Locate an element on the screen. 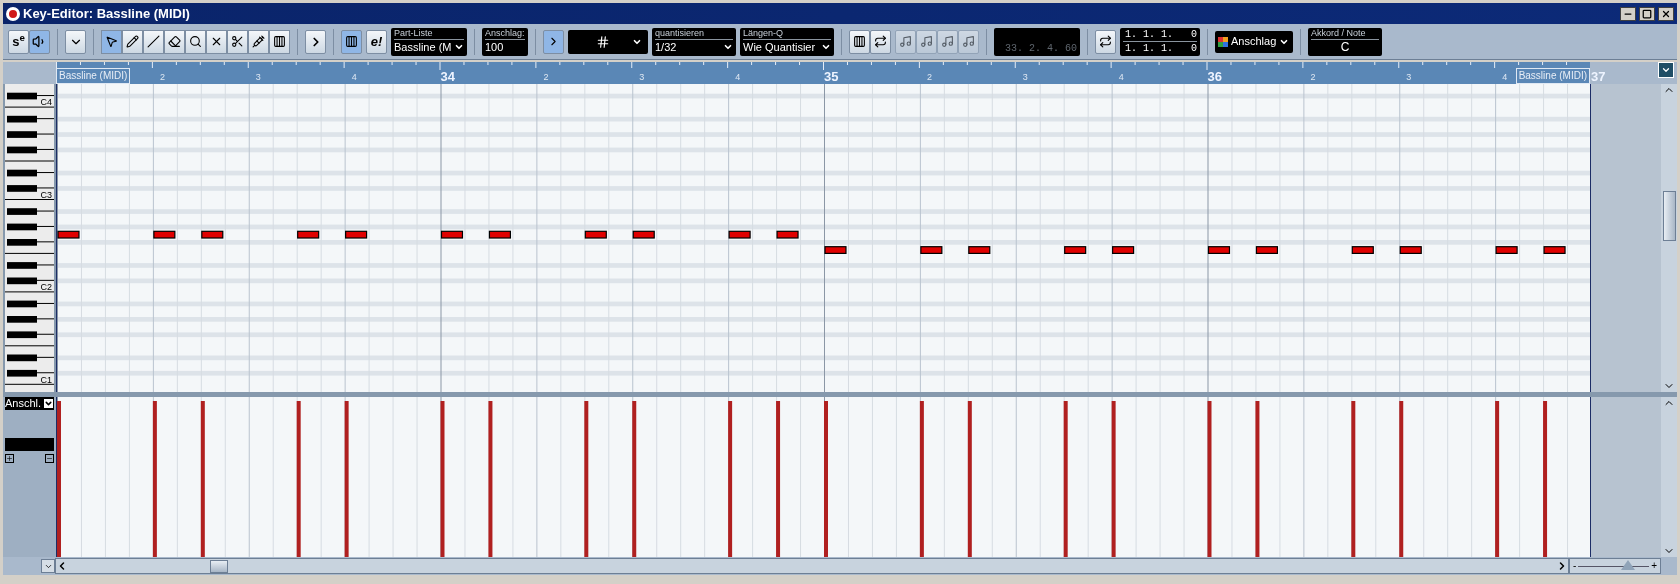 Image resolution: width=1680 pixels, height=584 pixels. remove-lane-icon is located at coordinates (49, 458).